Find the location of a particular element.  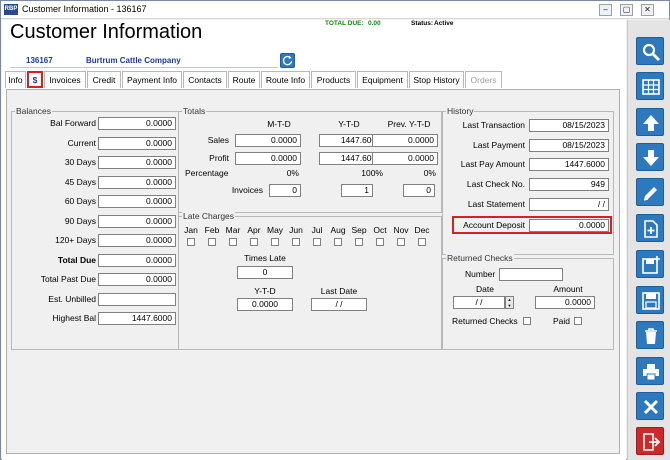

late-ytd-label: Y-T-D is located at coordinates (265, 291).